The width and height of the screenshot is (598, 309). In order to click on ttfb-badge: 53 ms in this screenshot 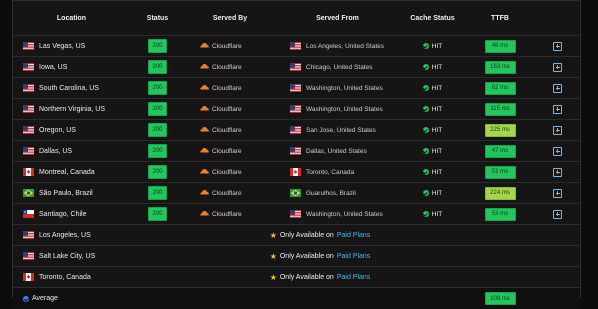, I will do `click(500, 214)`.